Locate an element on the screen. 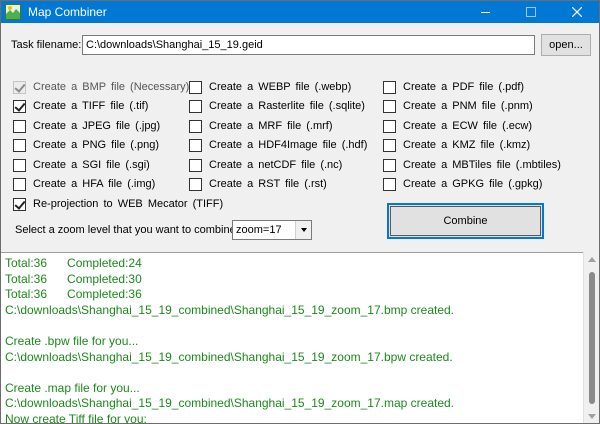 The height and width of the screenshot is (424, 600). format-checkbox: Create a GPKG file (.gpkg) is located at coordinates (462, 184).